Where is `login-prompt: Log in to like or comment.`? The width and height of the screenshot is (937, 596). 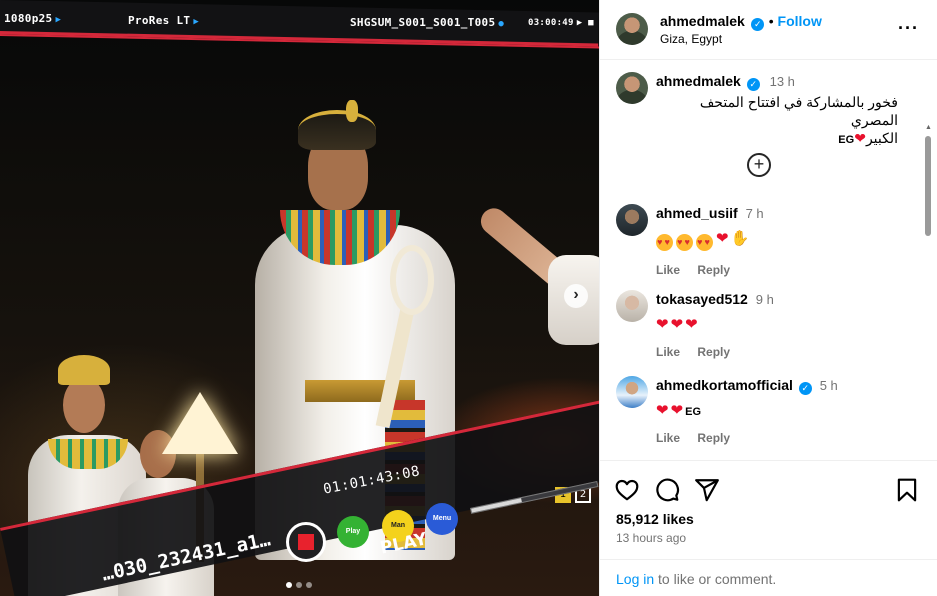 login-prompt: Log in to like or comment. is located at coordinates (768, 577).